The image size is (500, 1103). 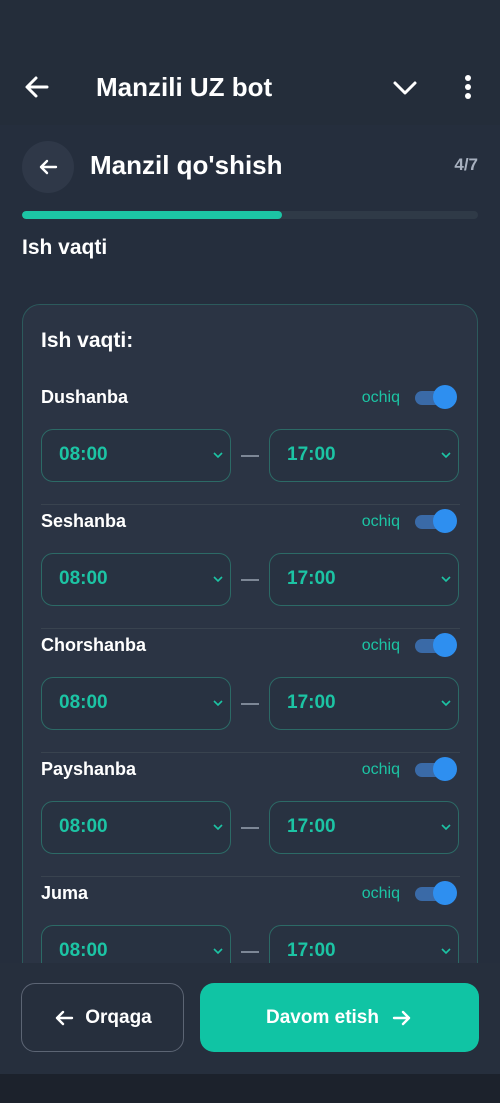 What do you see at coordinates (94, 645) in the screenshot?
I see `day-name: Chorshanba` at bounding box center [94, 645].